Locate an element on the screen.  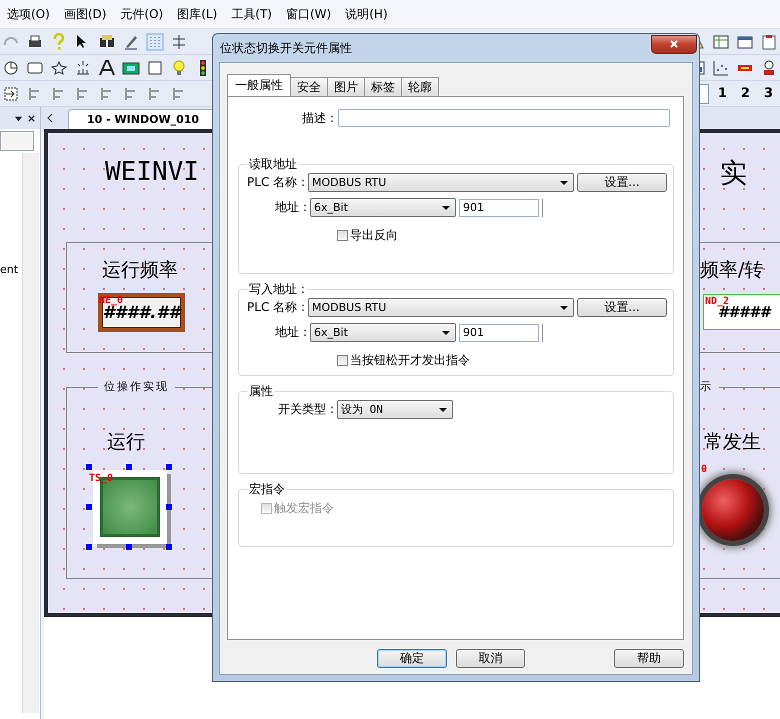
grid-icon is located at coordinates (155, 41).